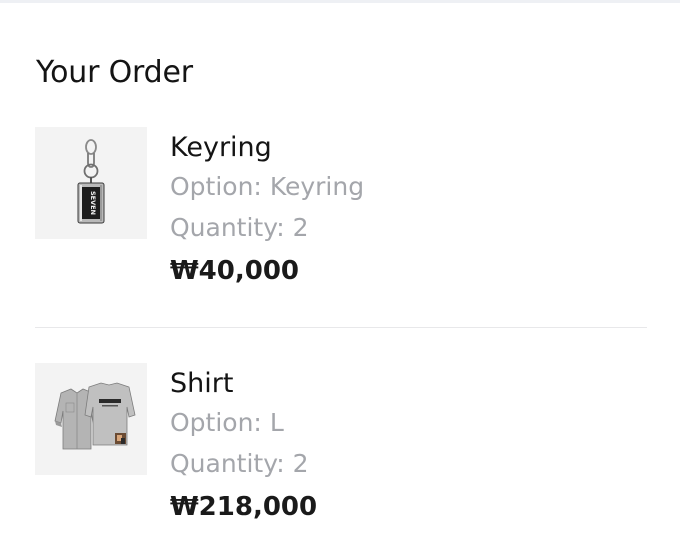 Image resolution: width=680 pixels, height=554 pixels. I want to click on shirt-product-image, so click(91, 419).